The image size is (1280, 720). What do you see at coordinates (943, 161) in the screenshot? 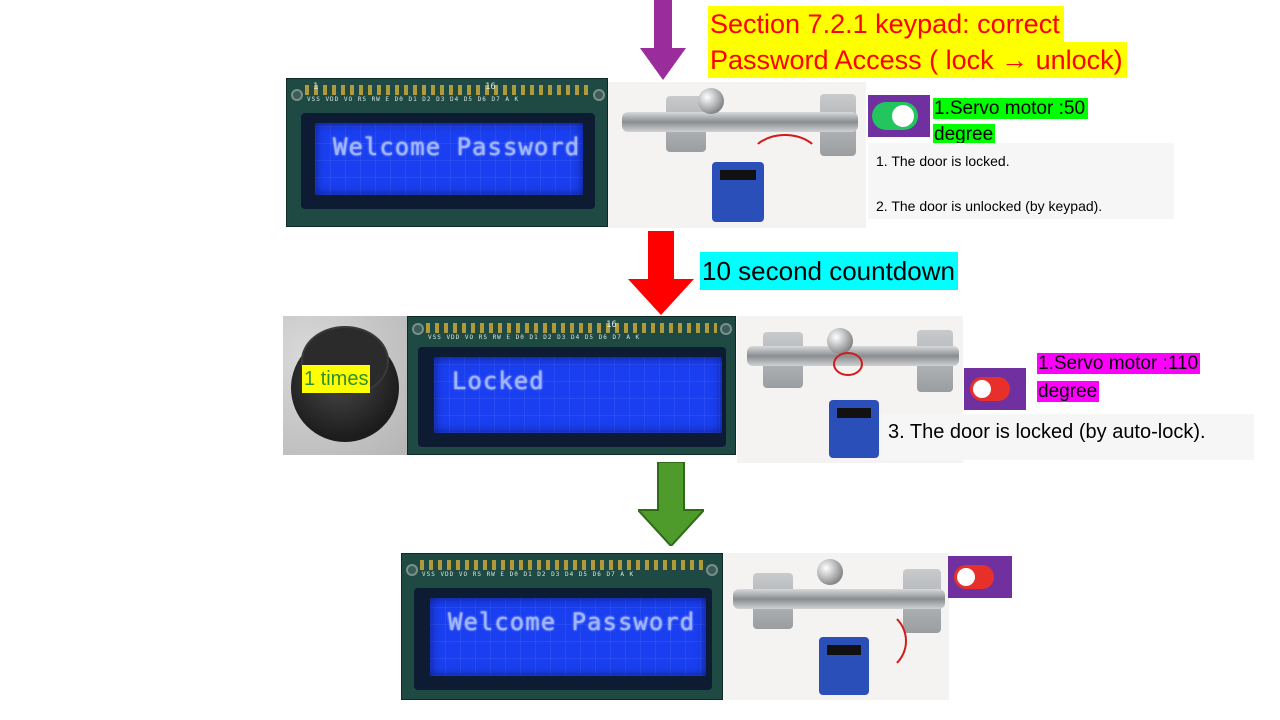
I see `door-status-note-1: 1. The door is locked.` at bounding box center [943, 161].